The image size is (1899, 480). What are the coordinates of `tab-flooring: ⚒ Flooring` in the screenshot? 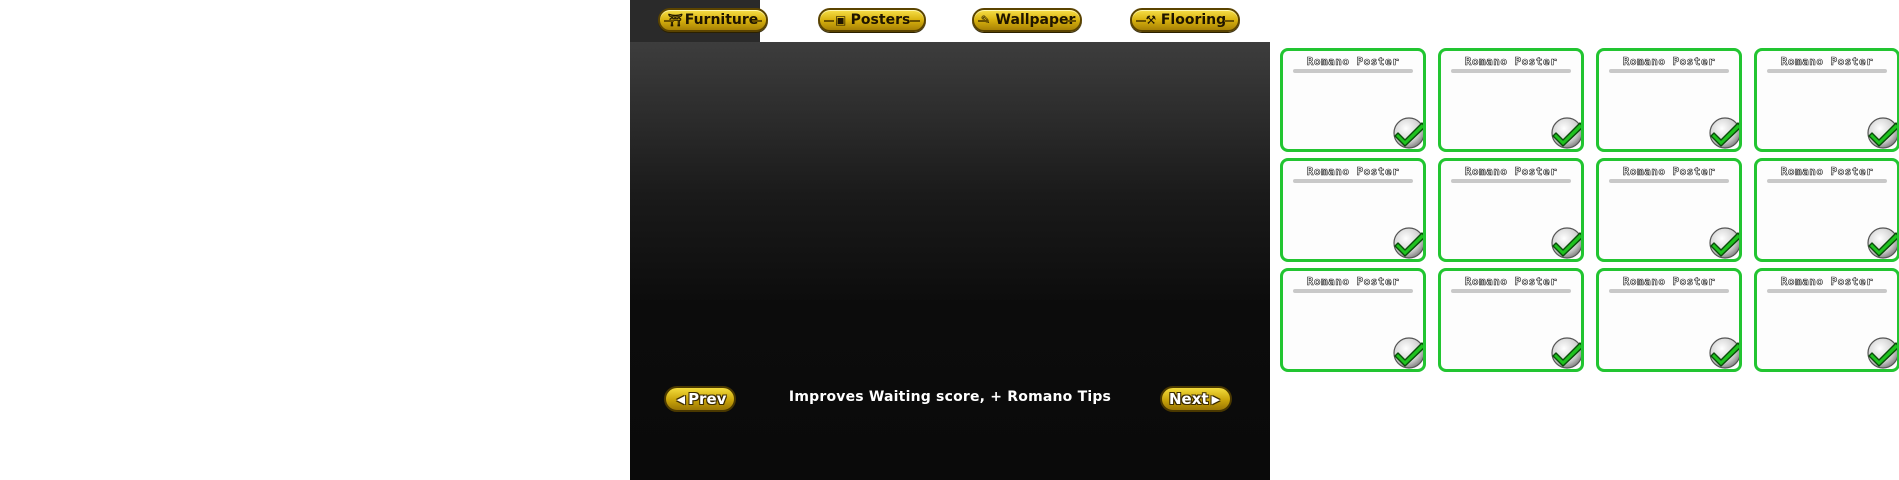 It's located at (1185, 20).